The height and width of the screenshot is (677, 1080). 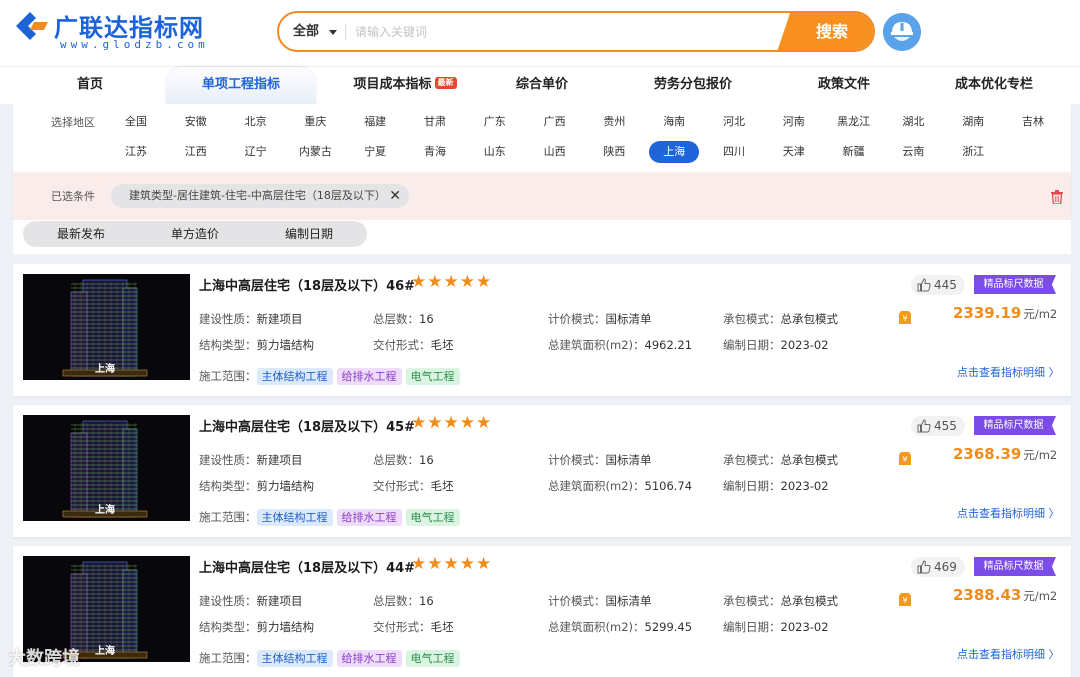 What do you see at coordinates (1005, 454) in the screenshot?
I see `unit-price: 2368.39 元/m2` at bounding box center [1005, 454].